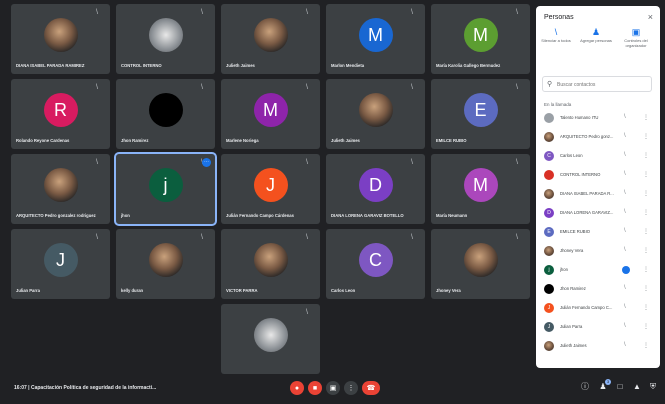 Image resolution: width=665 pixels, height=404 pixels. What do you see at coordinates (270, 339) in the screenshot?
I see `participant-tile` at bounding box center [270, 339].